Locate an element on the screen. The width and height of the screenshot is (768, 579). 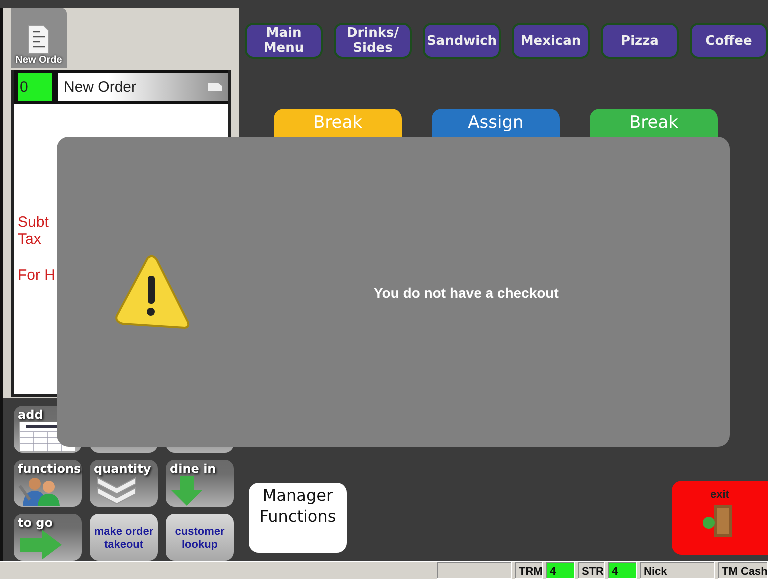
status-label: TRM is located at coordinates (529, 570).